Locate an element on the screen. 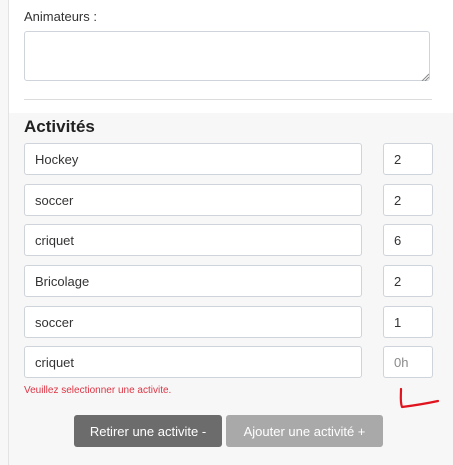 Image resolution: width=453 pixels, height=465 pixels. activity-error-message: Veuillez selectionner une activite. is located at coordinates (98, 390).